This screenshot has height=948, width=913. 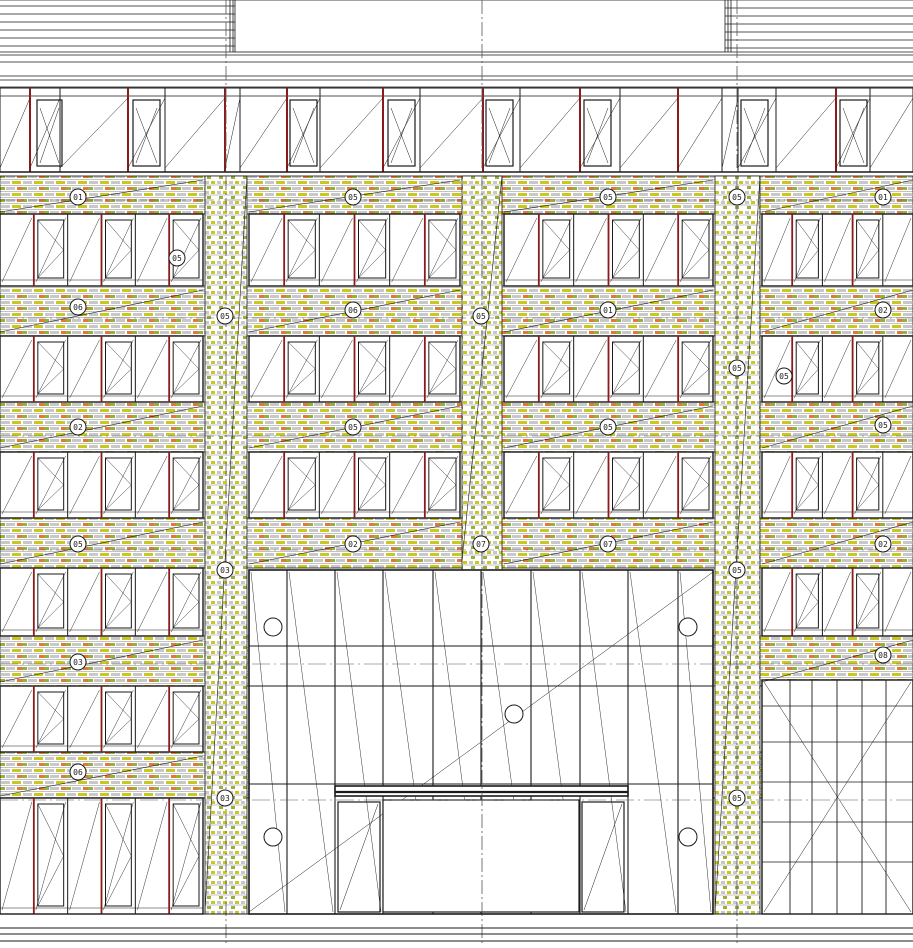 I want to click on entrance-opening, so click(x=481, y=856).